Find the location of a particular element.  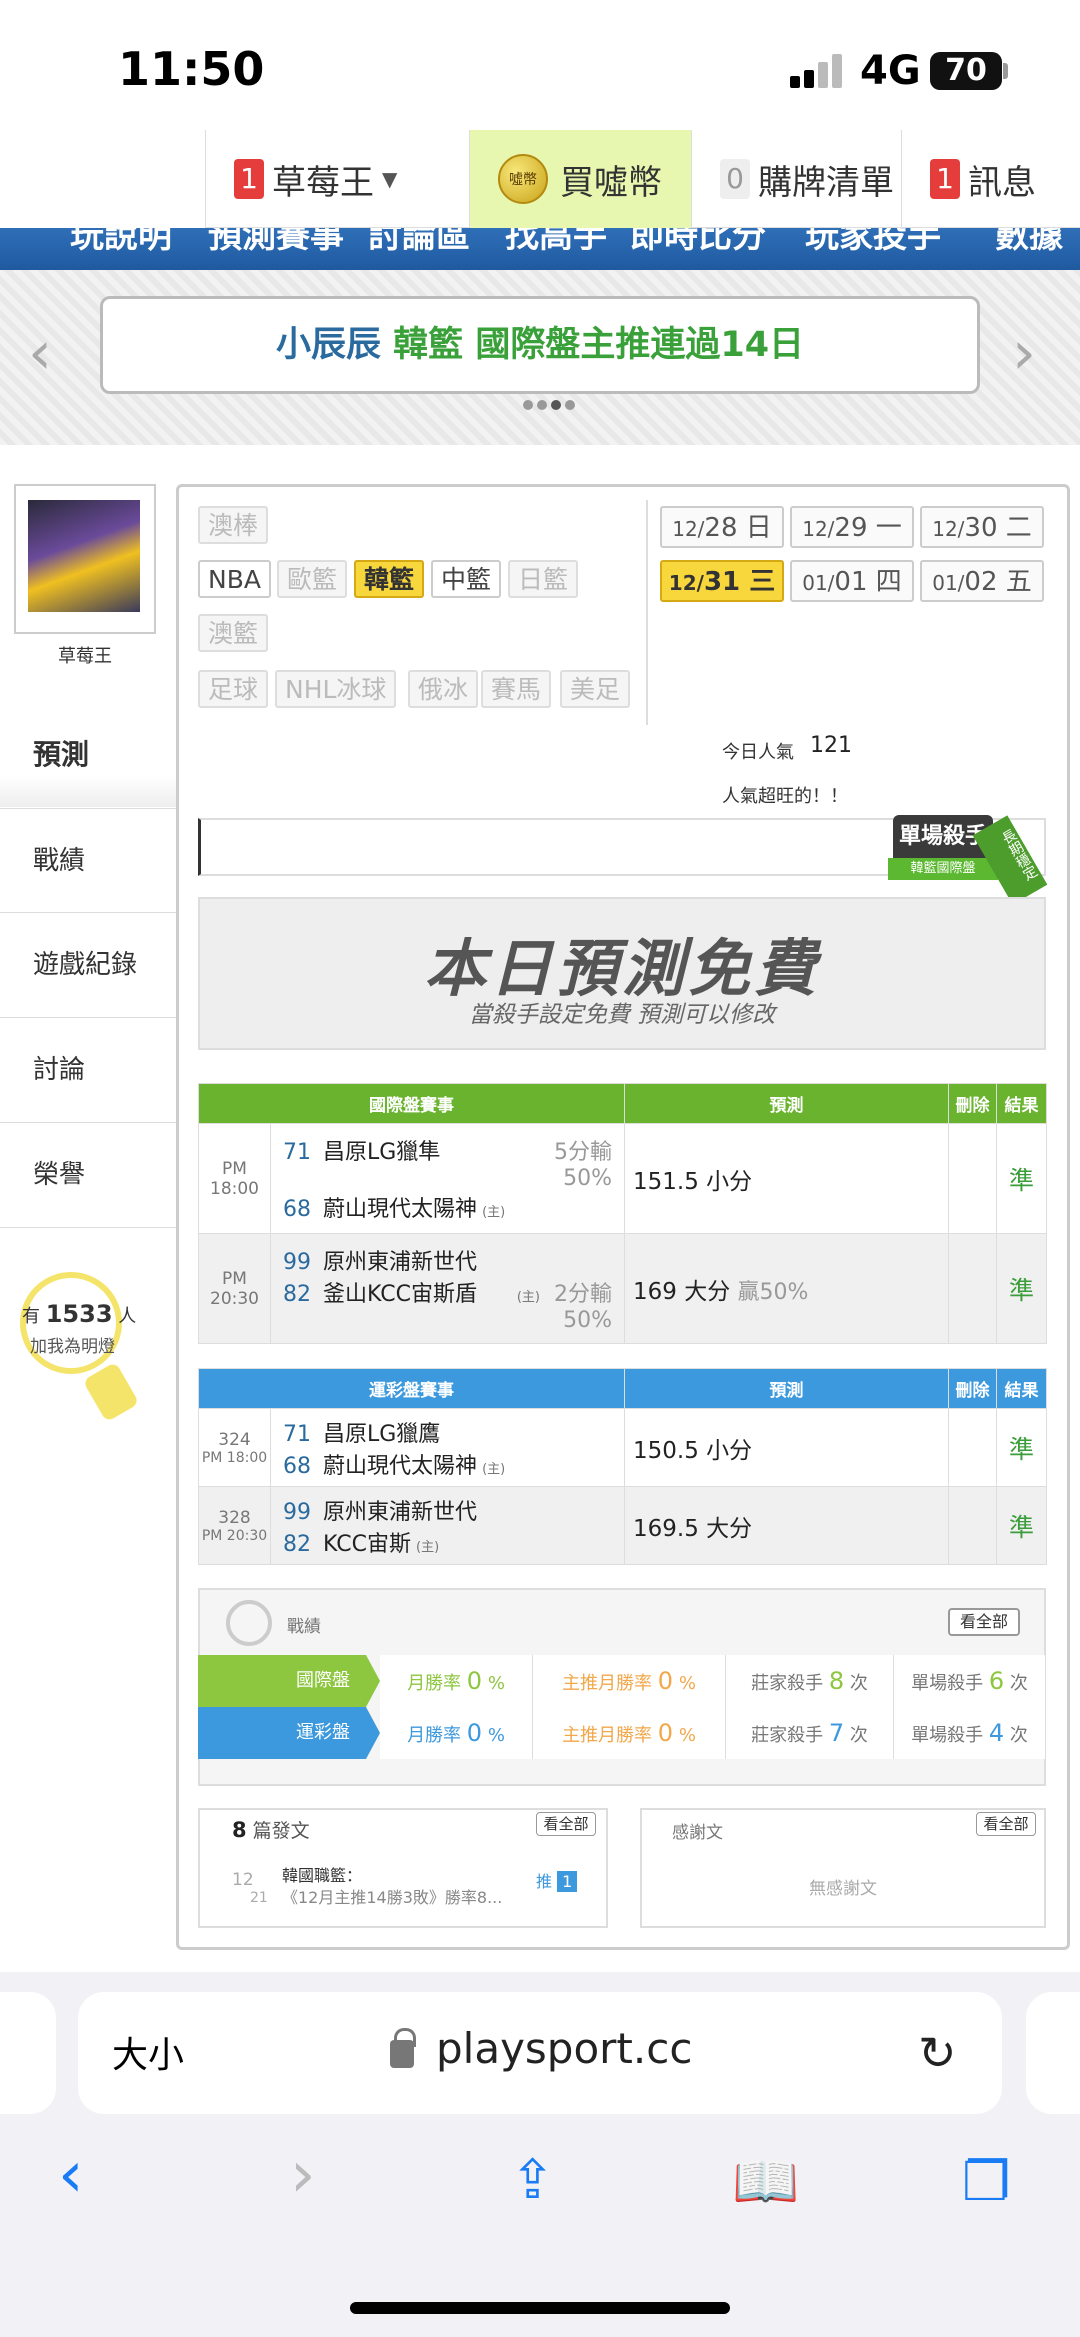

avatar-frame is located at coordinates (85, 559).